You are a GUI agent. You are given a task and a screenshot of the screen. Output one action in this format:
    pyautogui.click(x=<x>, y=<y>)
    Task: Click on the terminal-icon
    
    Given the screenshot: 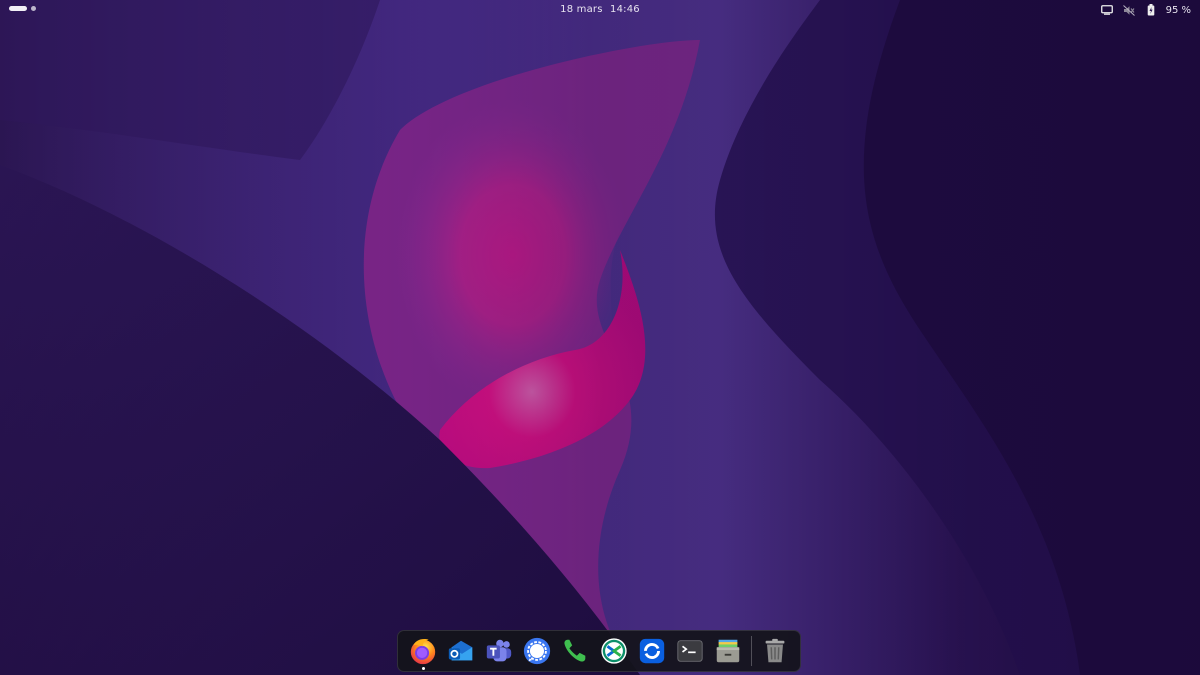 What is the action you would take?
    pyautogui.click(x=690, y=651)
    